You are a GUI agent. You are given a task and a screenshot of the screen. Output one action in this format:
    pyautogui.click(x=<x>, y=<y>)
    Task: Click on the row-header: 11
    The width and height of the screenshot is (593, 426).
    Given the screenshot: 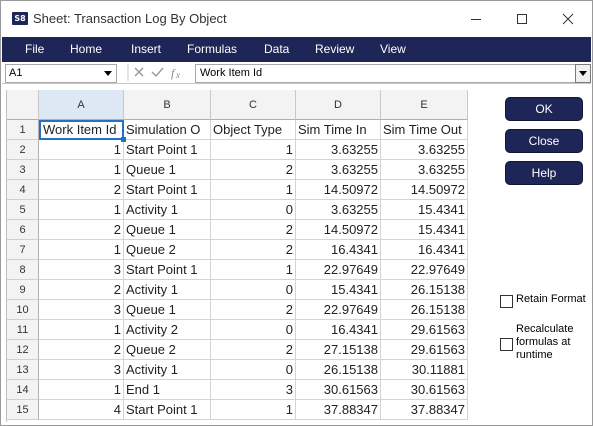 What is the action you would take?
    pyautogui.click(x=23, y=330)
    